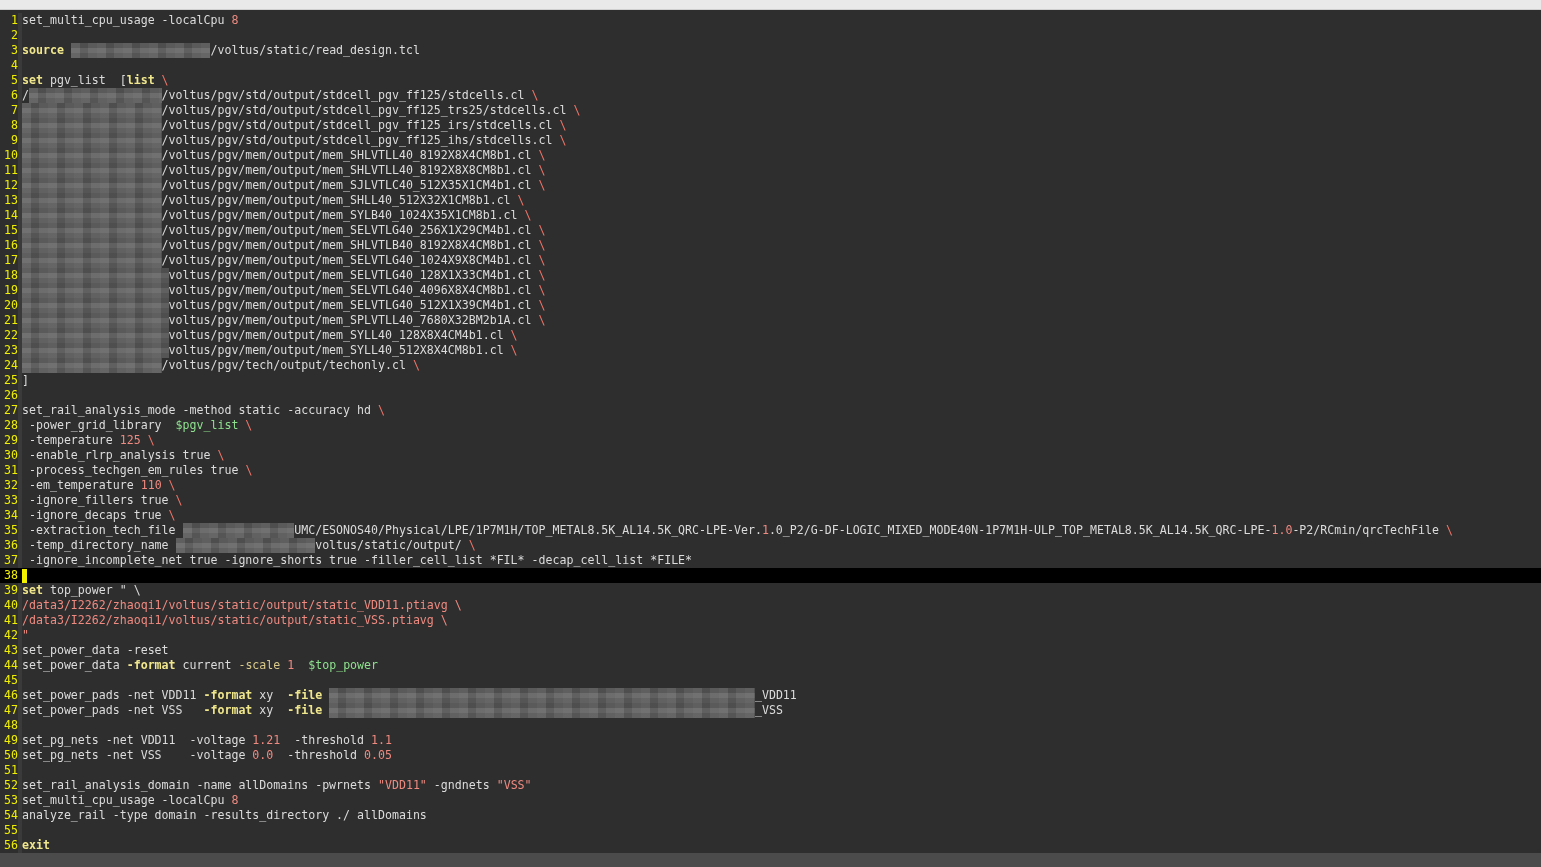 This screenshot has width=1541, height=867. Describe the element at coordinates (14, 125) in the screenshot. I see `line-number: 8` at that location.